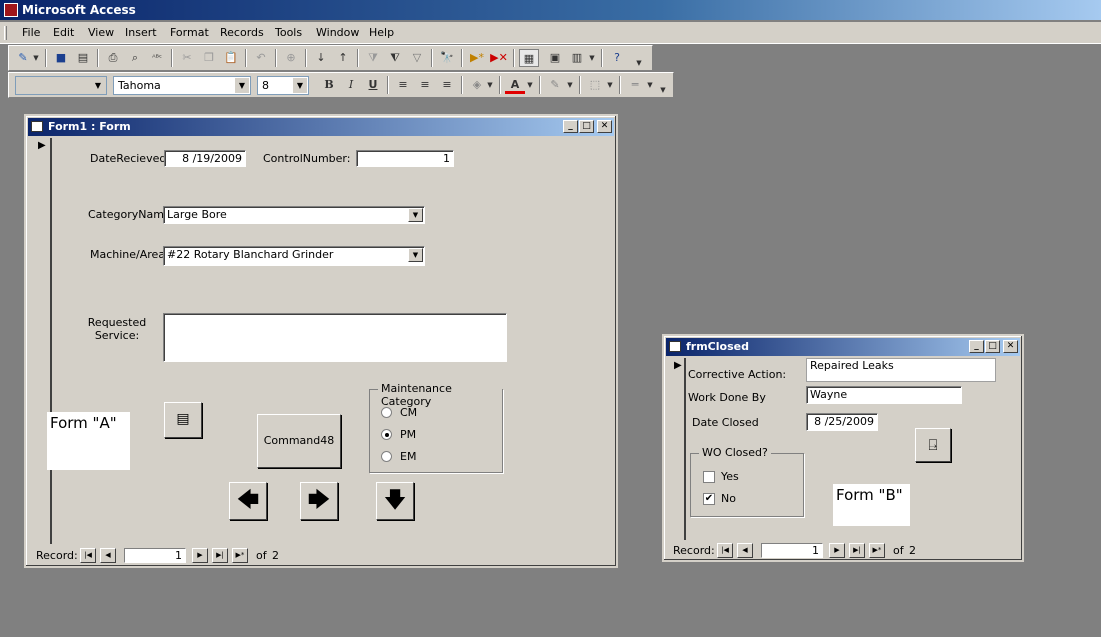  Describe the element at coordinates (83, 58) in the screenshot. I see `file-search-icon: ▤` at that location.